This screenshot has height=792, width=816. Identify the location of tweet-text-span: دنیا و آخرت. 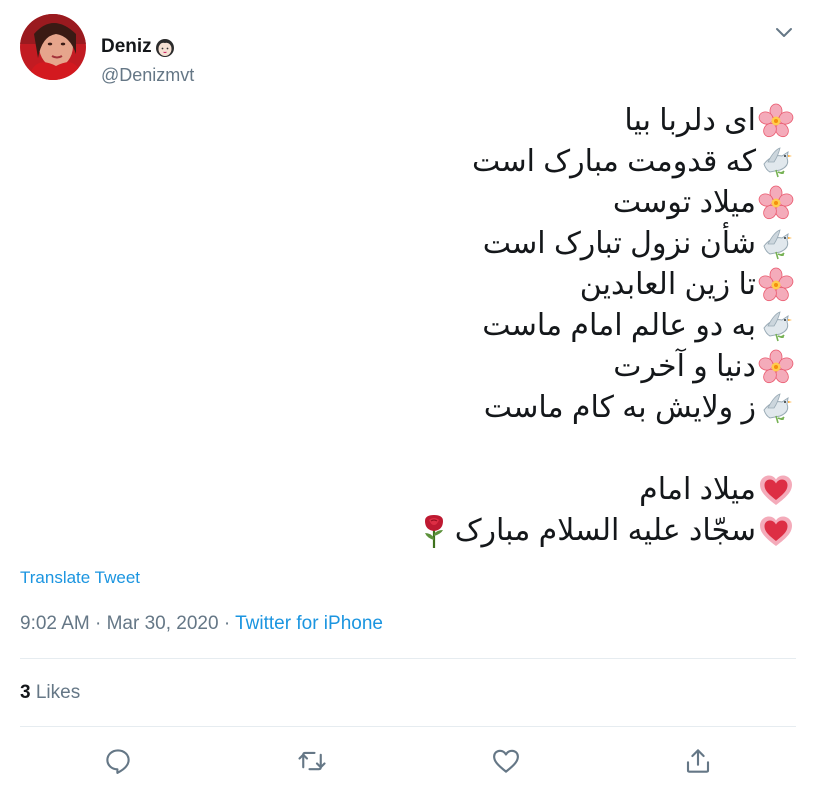
(684, 366).